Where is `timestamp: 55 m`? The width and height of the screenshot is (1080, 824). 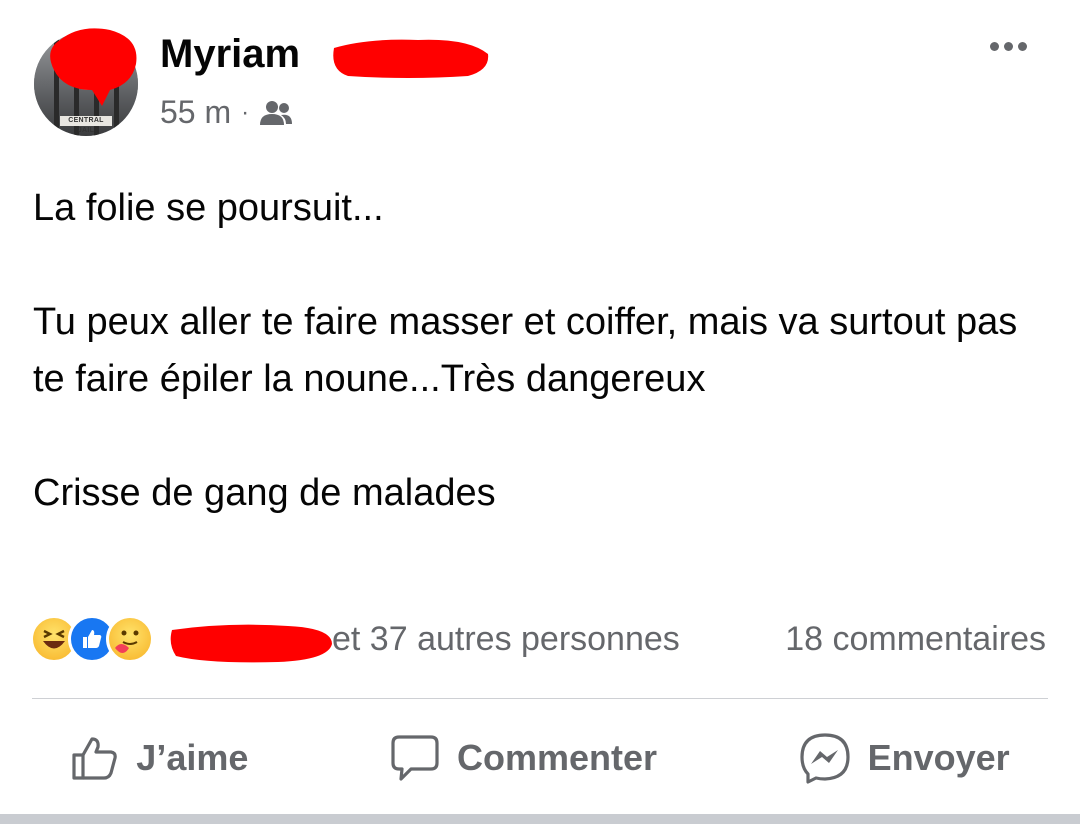
timestamp: 55 m is located at coordinates (195, 112).